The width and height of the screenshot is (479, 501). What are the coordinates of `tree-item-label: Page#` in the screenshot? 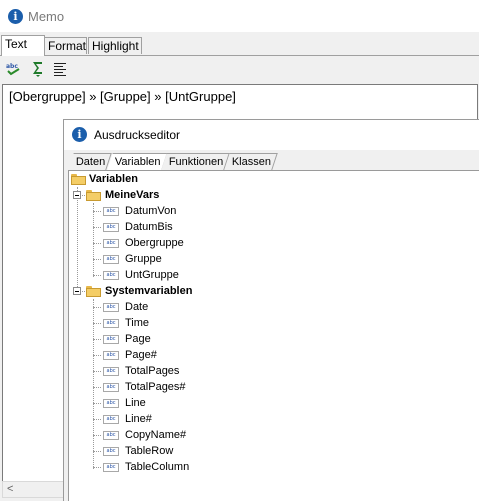 It's located at (141, 355).